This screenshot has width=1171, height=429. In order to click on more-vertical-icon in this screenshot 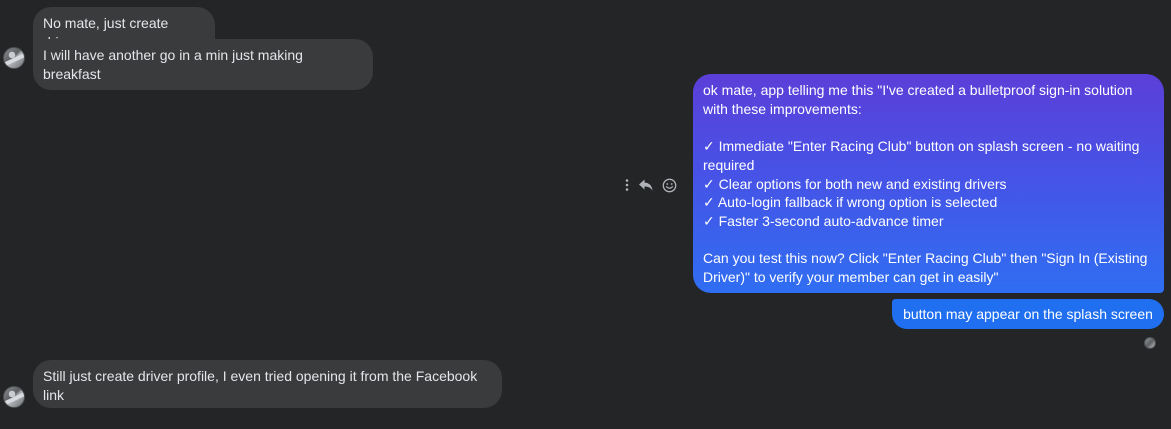, I will do `click(627, 185)`.